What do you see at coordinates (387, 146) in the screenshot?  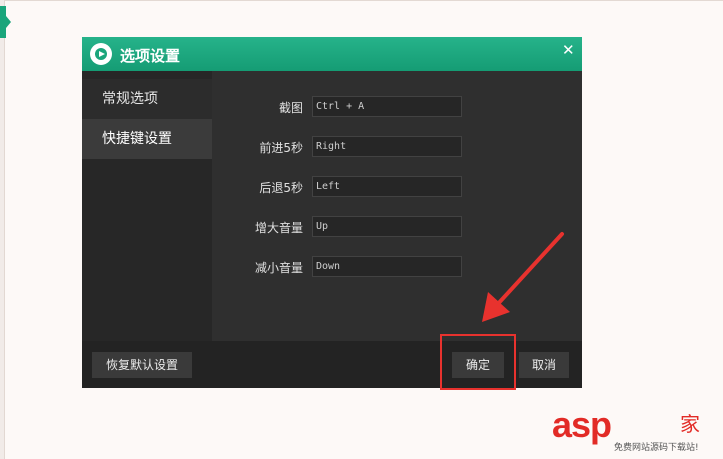 I see `hotkey-input-forward` at bounding box center [387, 146].